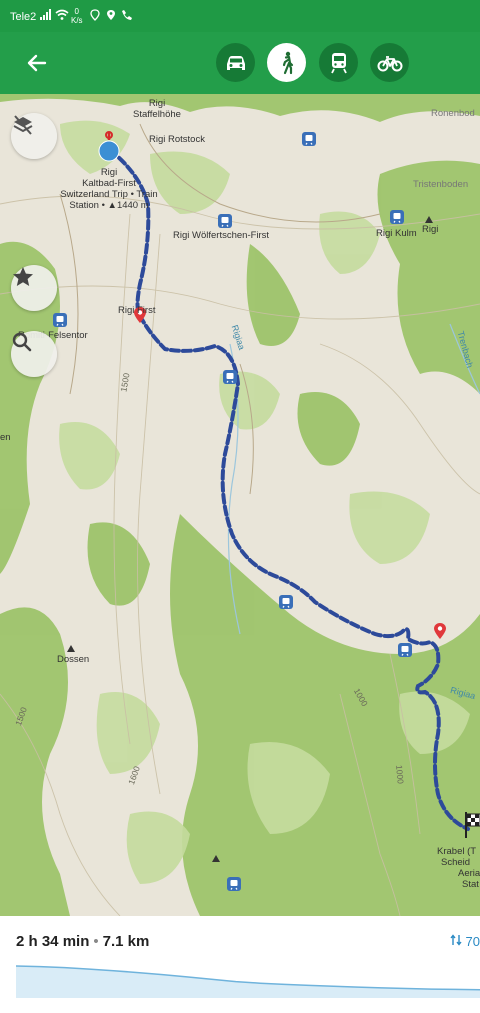 The width and height of the screenshot is (480, 1013). Describe the element at coordinates (23, 125) in the screenshot. I see `layers-off-icon` at that location.